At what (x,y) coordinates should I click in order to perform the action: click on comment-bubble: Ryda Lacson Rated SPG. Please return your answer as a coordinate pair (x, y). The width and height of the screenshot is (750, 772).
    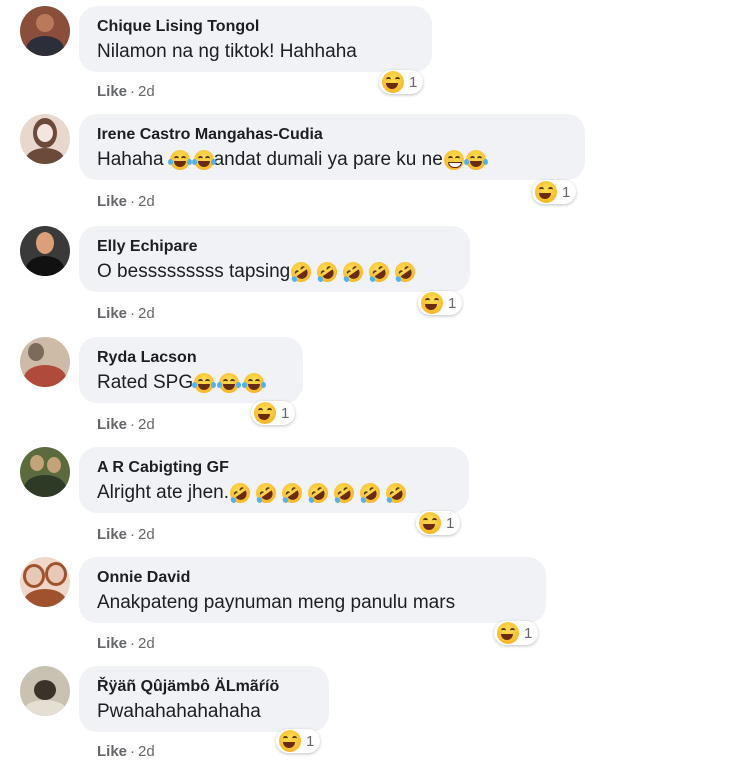
    Looking at the image, I should click on (191, 370).